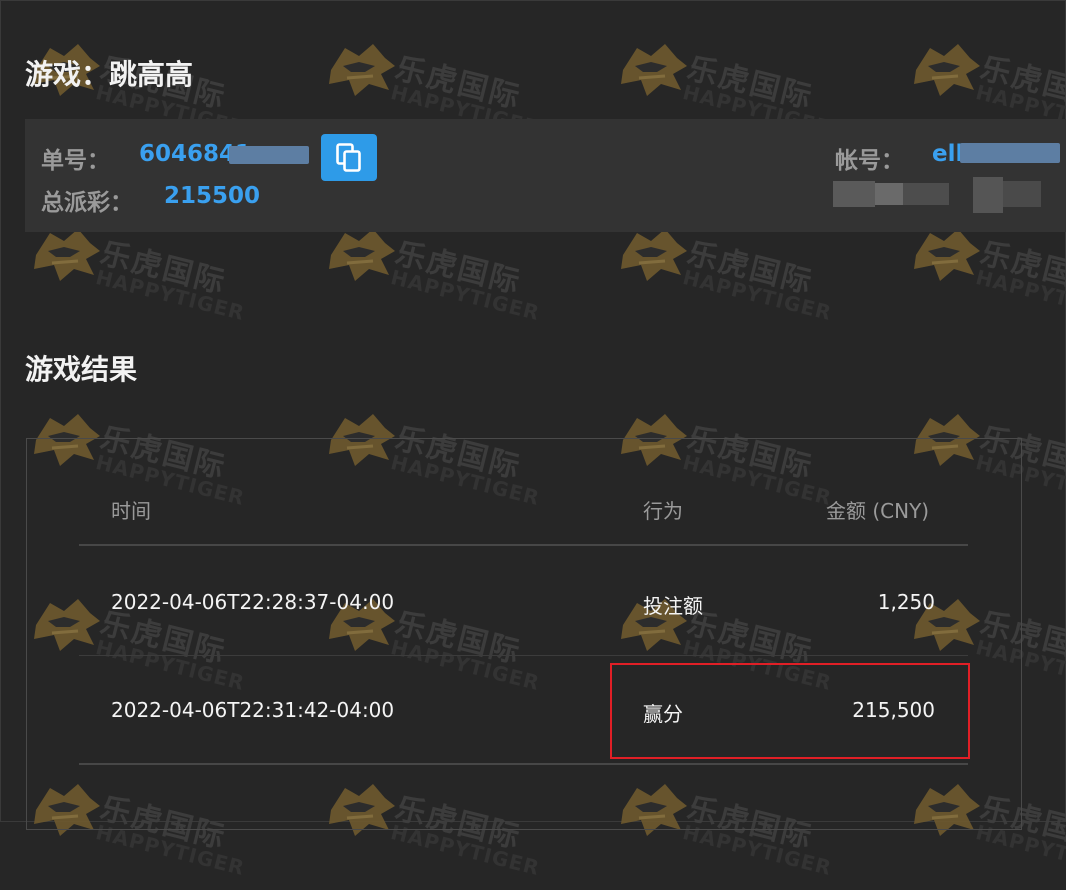 The width and height of the screenshot is (1066, 890). What do you see at coordinates (269, 155) in the screenshot?
I see `redacted-order-suffix` at bounding box center [269, 155].